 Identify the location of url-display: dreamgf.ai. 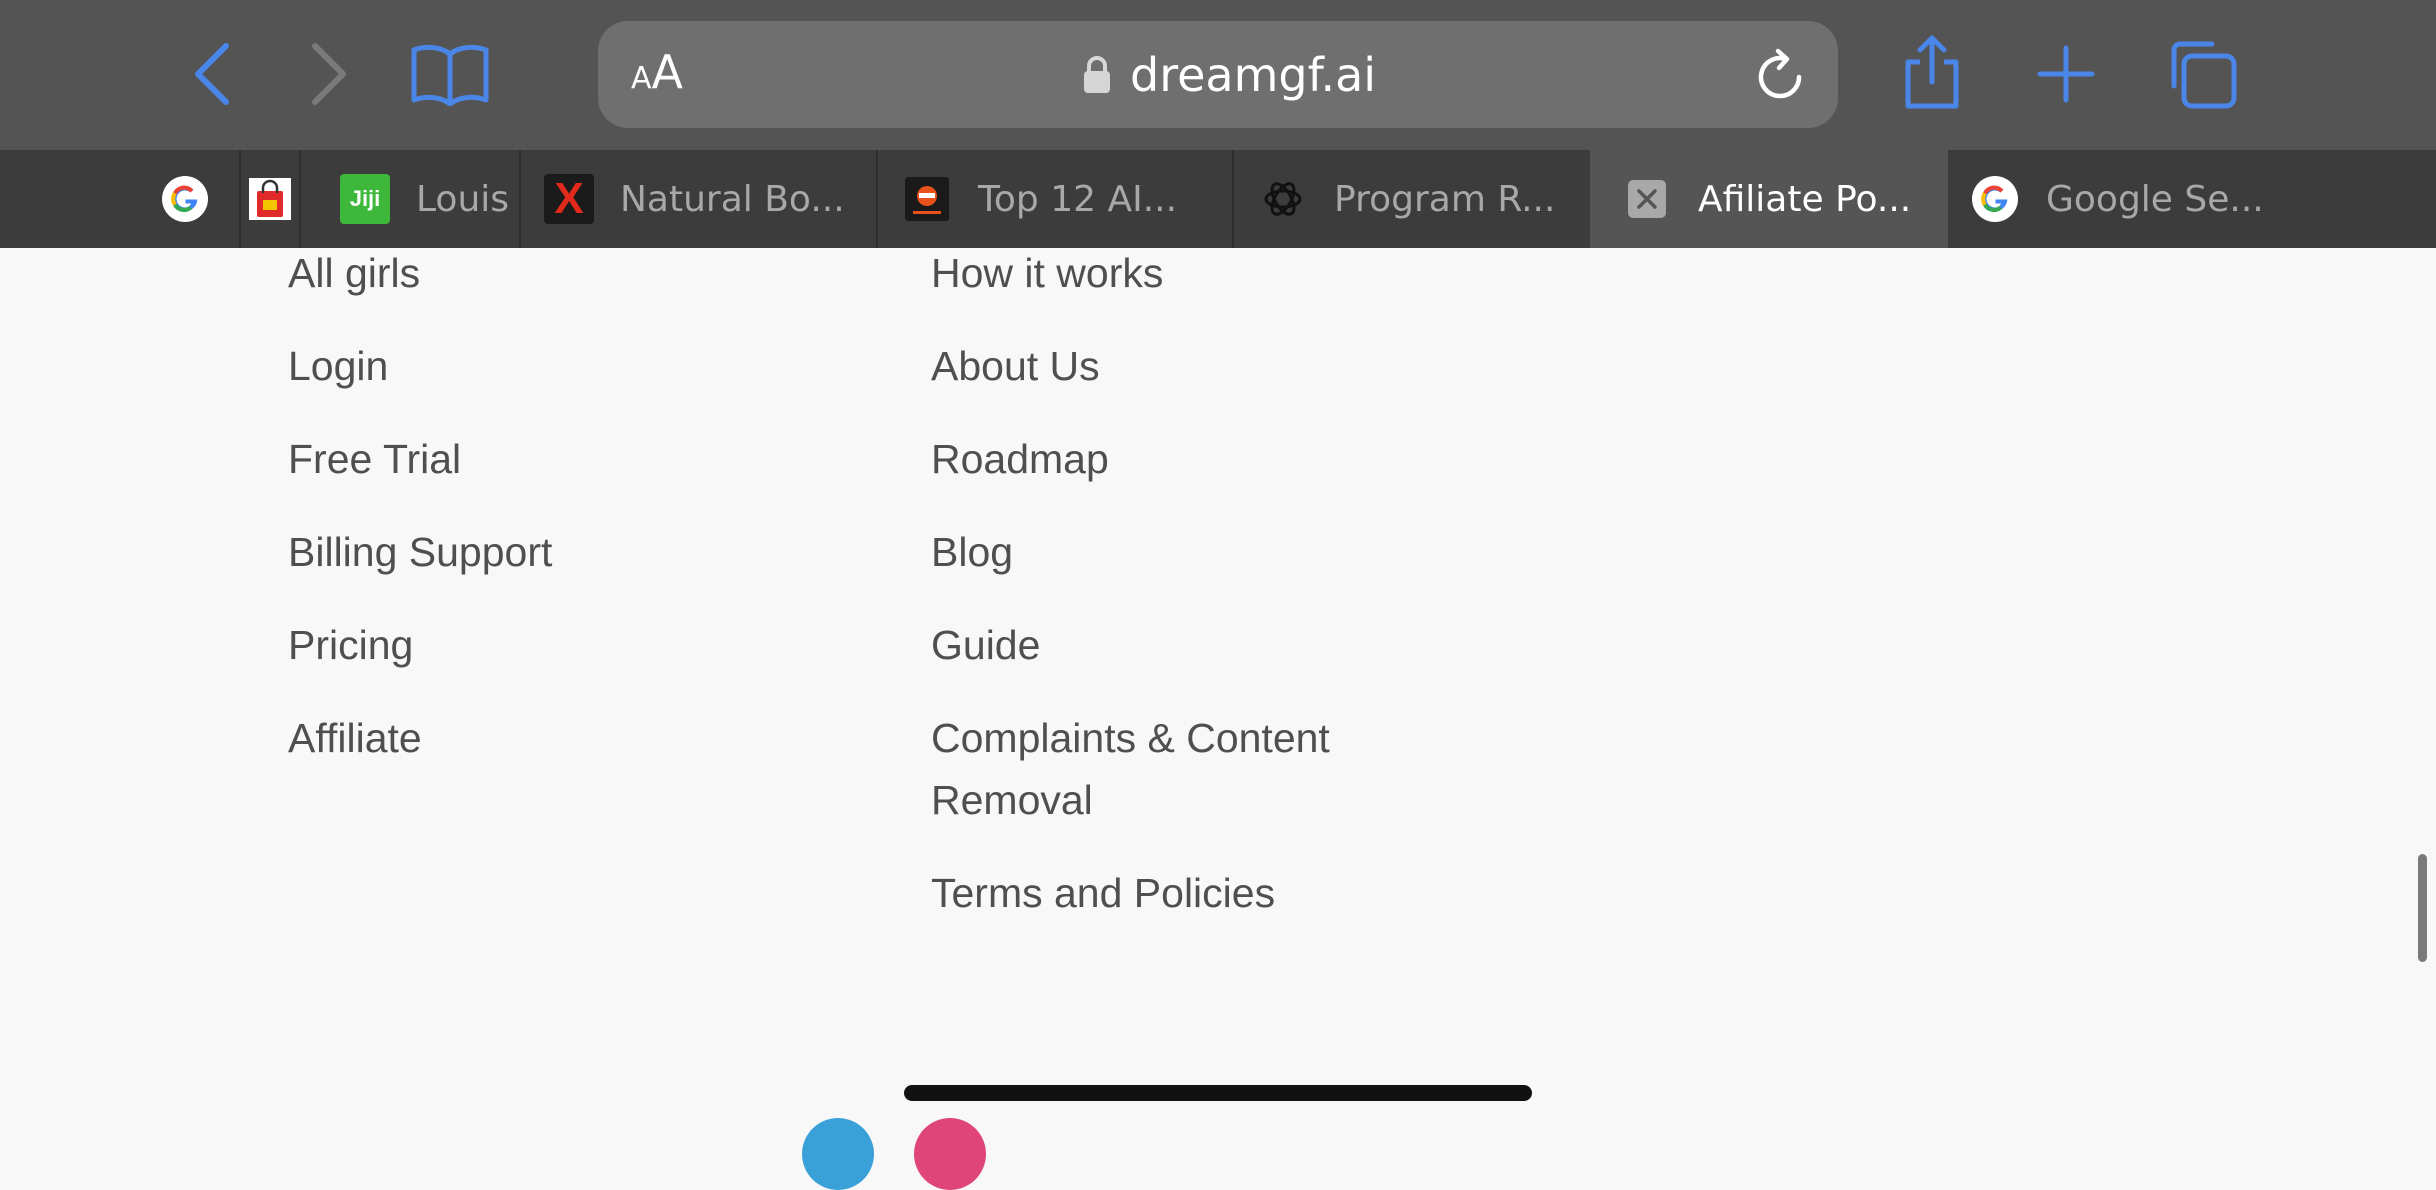
(1229, 75).